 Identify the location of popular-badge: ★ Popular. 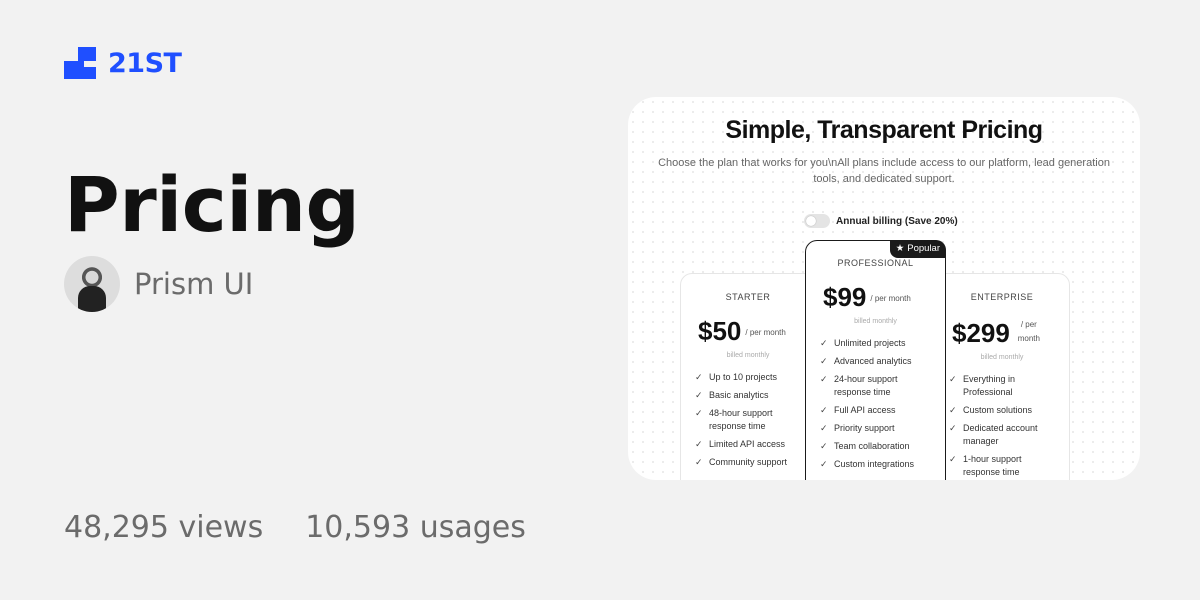
(917, 249).